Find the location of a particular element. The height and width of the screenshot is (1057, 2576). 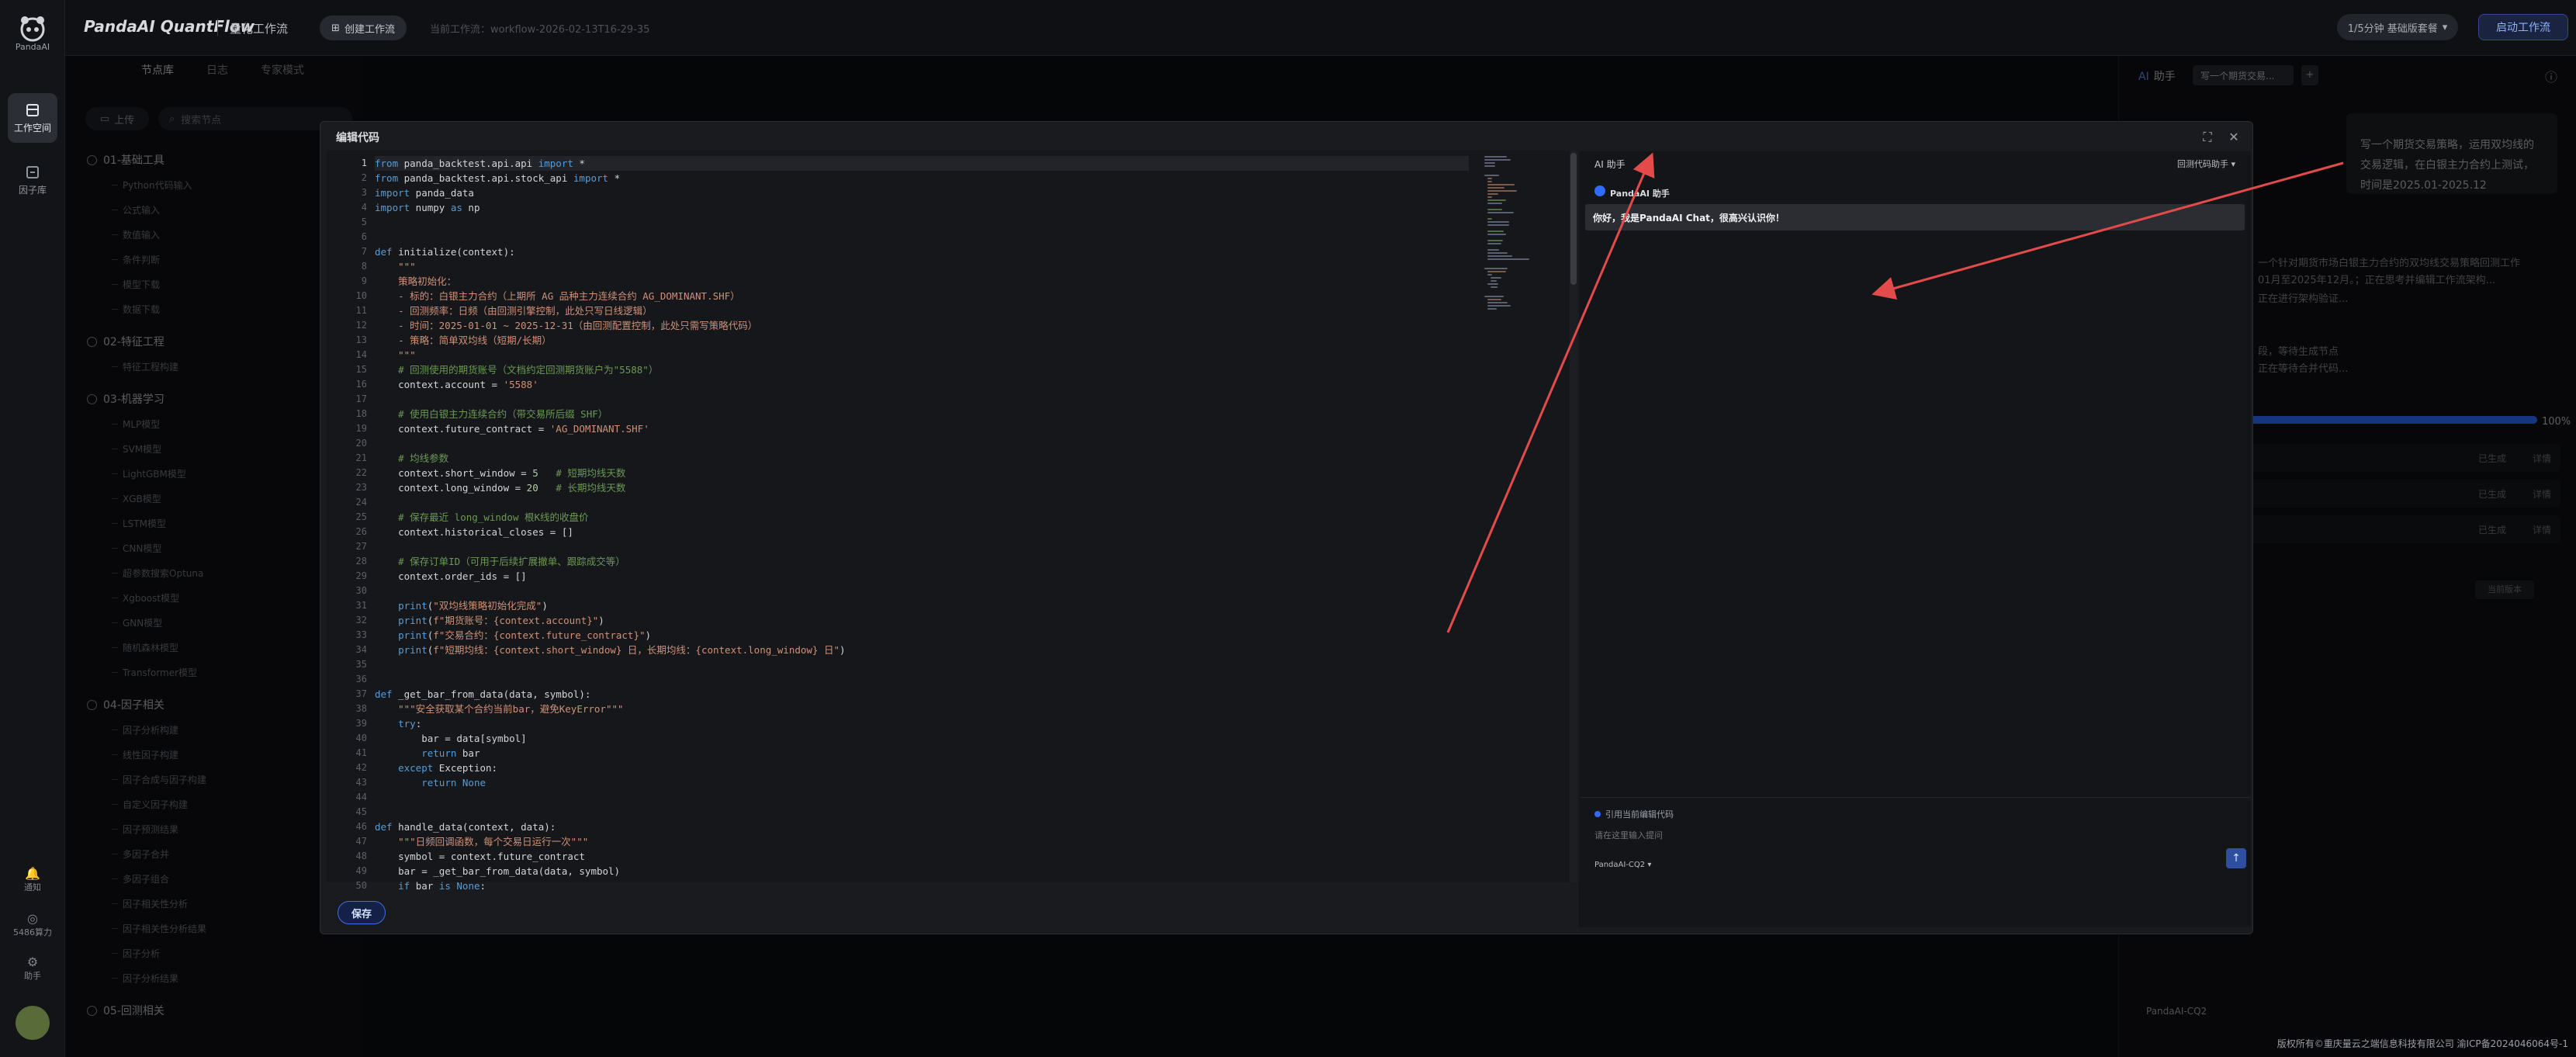

rail-item-workspace: 工作空间 is located at coordinates (32, 118).